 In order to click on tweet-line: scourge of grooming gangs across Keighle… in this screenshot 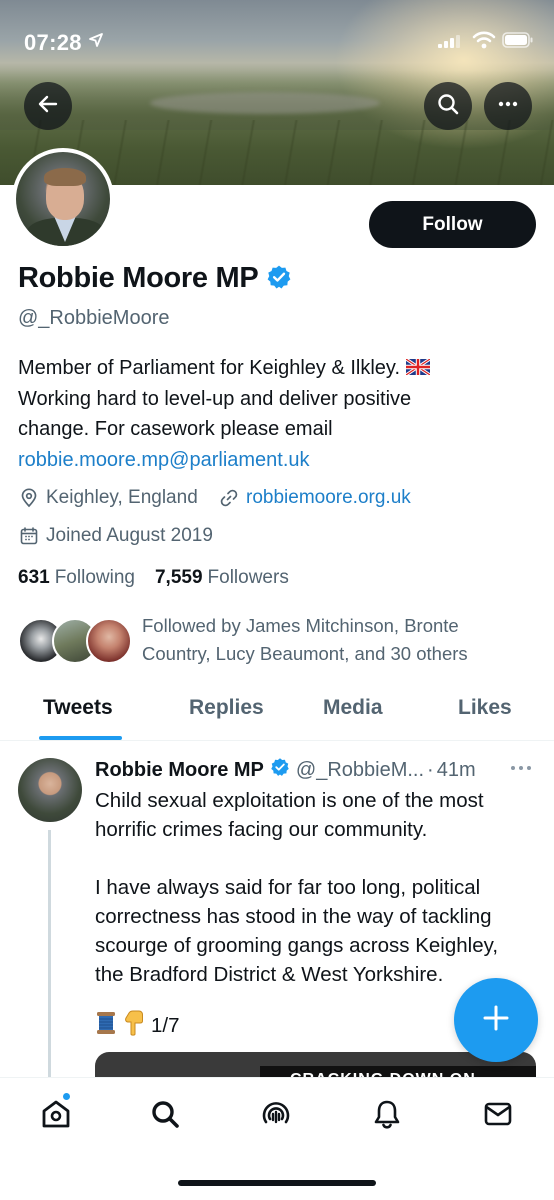, I will do `click(297, 945)`.